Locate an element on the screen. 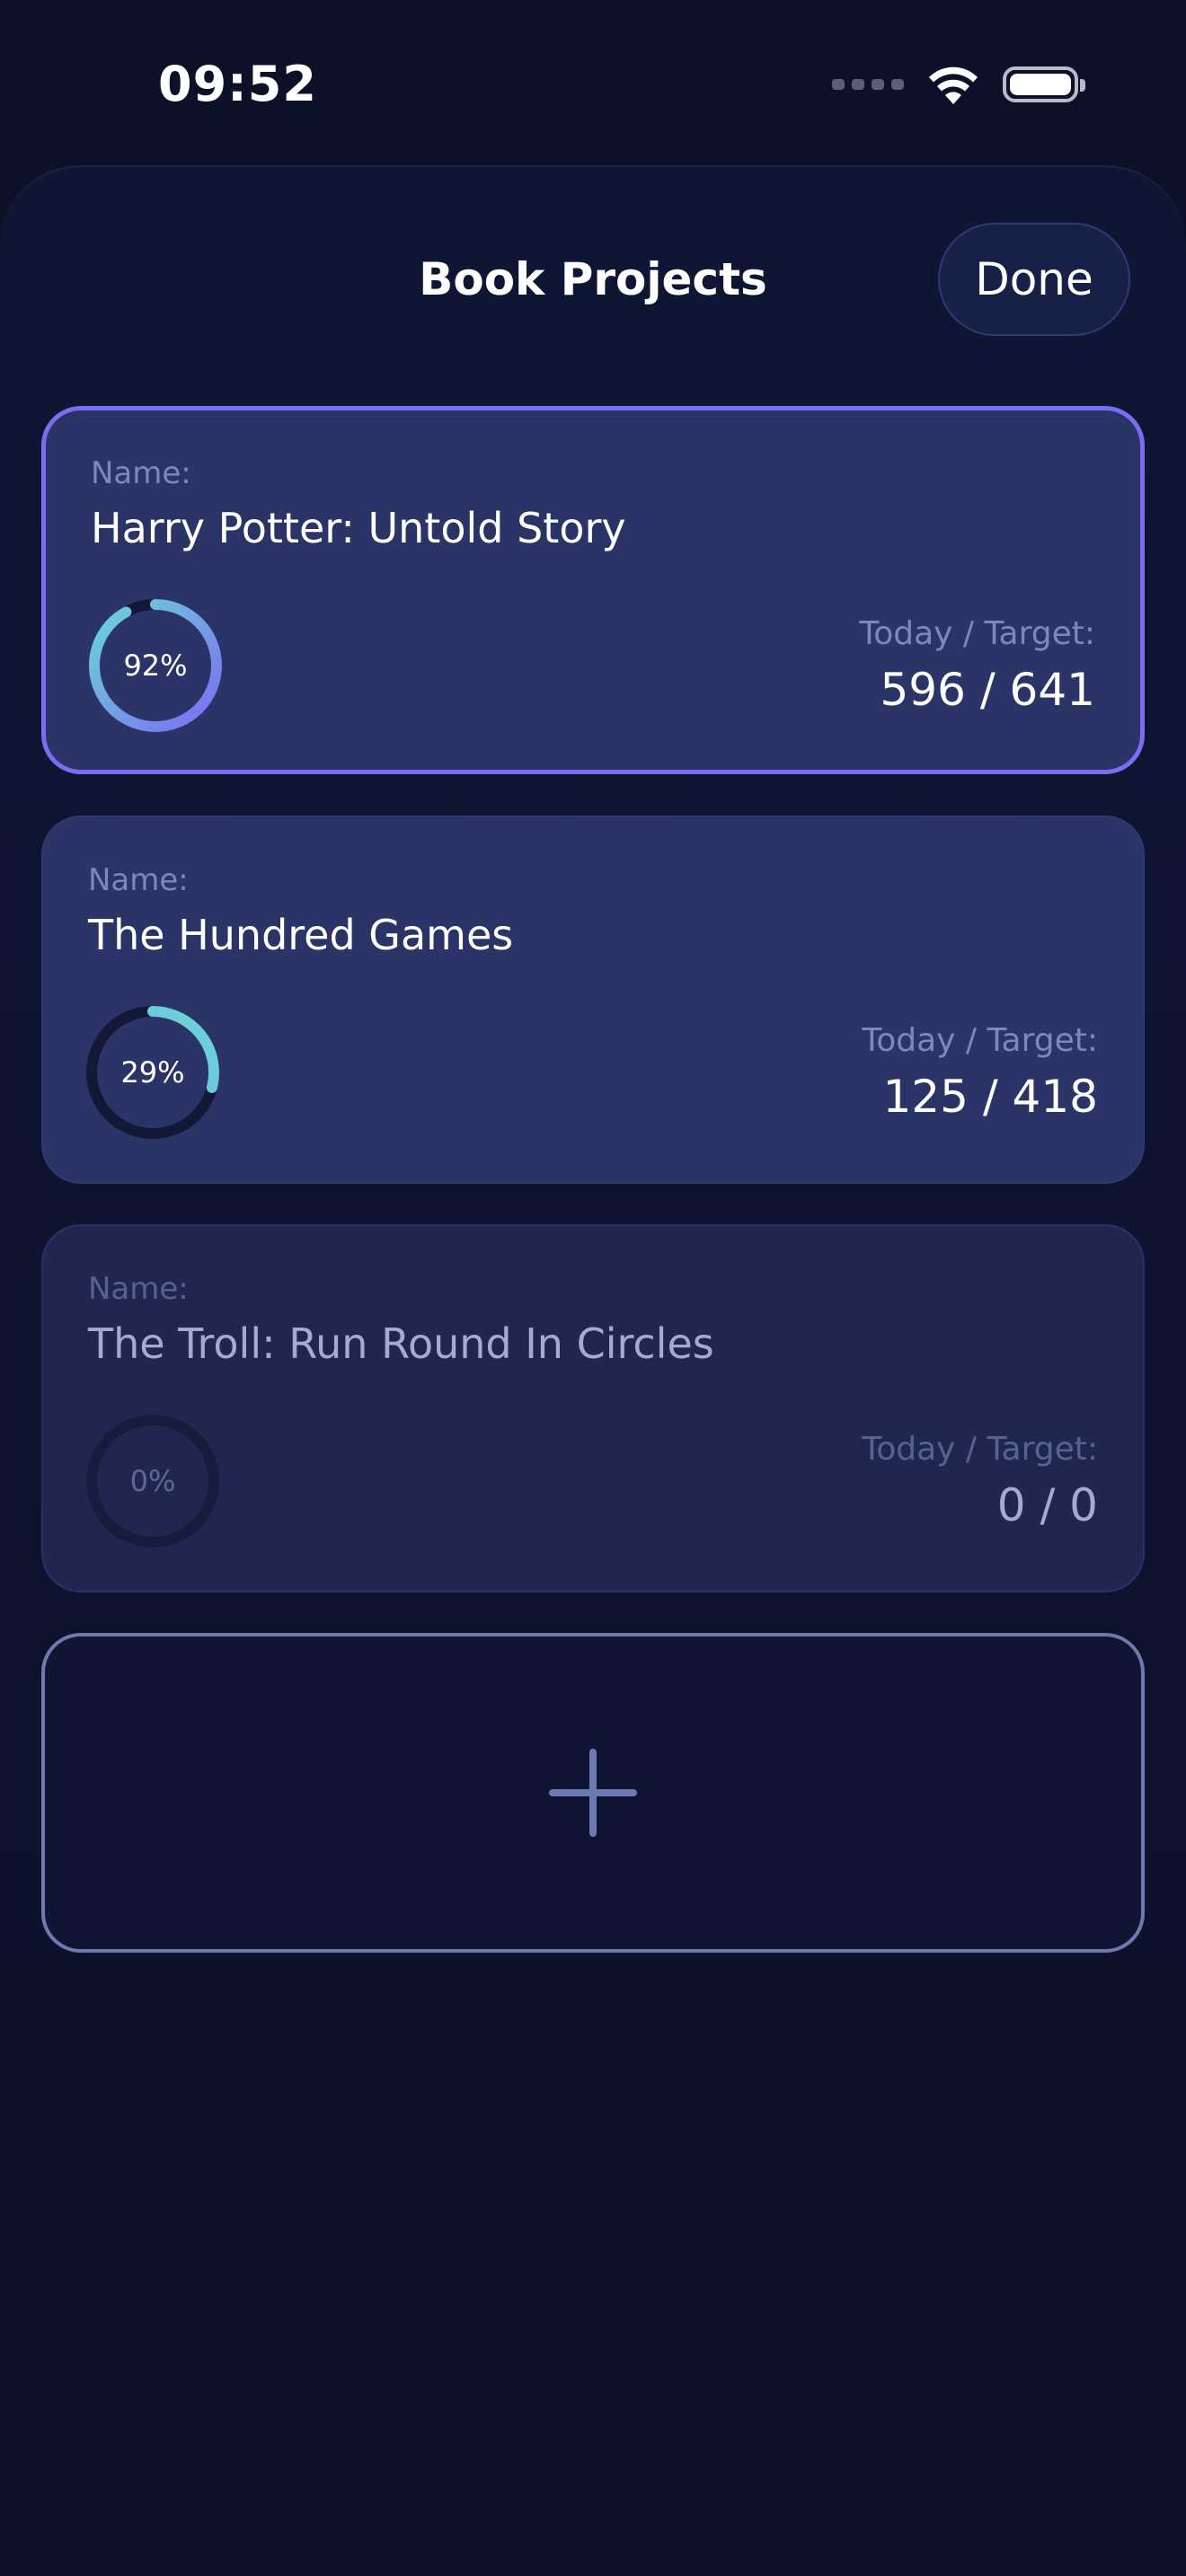 This screenshot has height=2576, width=1186. wifi-icon is located at coordinates (953, 85).